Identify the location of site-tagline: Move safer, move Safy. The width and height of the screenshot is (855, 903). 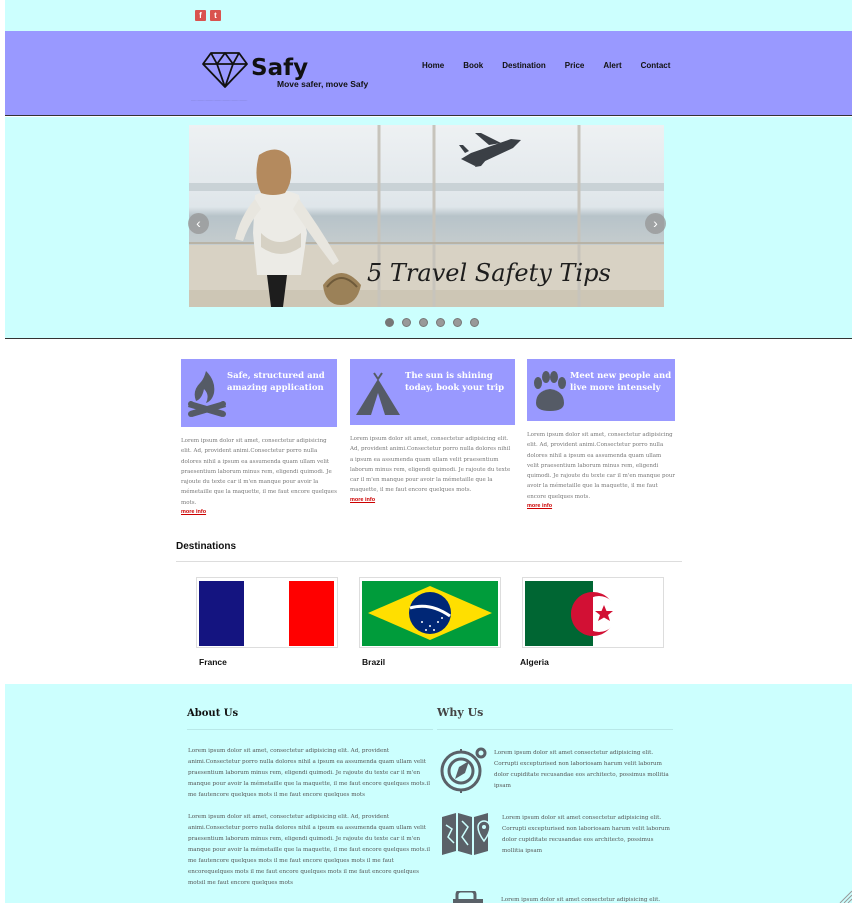
(323, 84).